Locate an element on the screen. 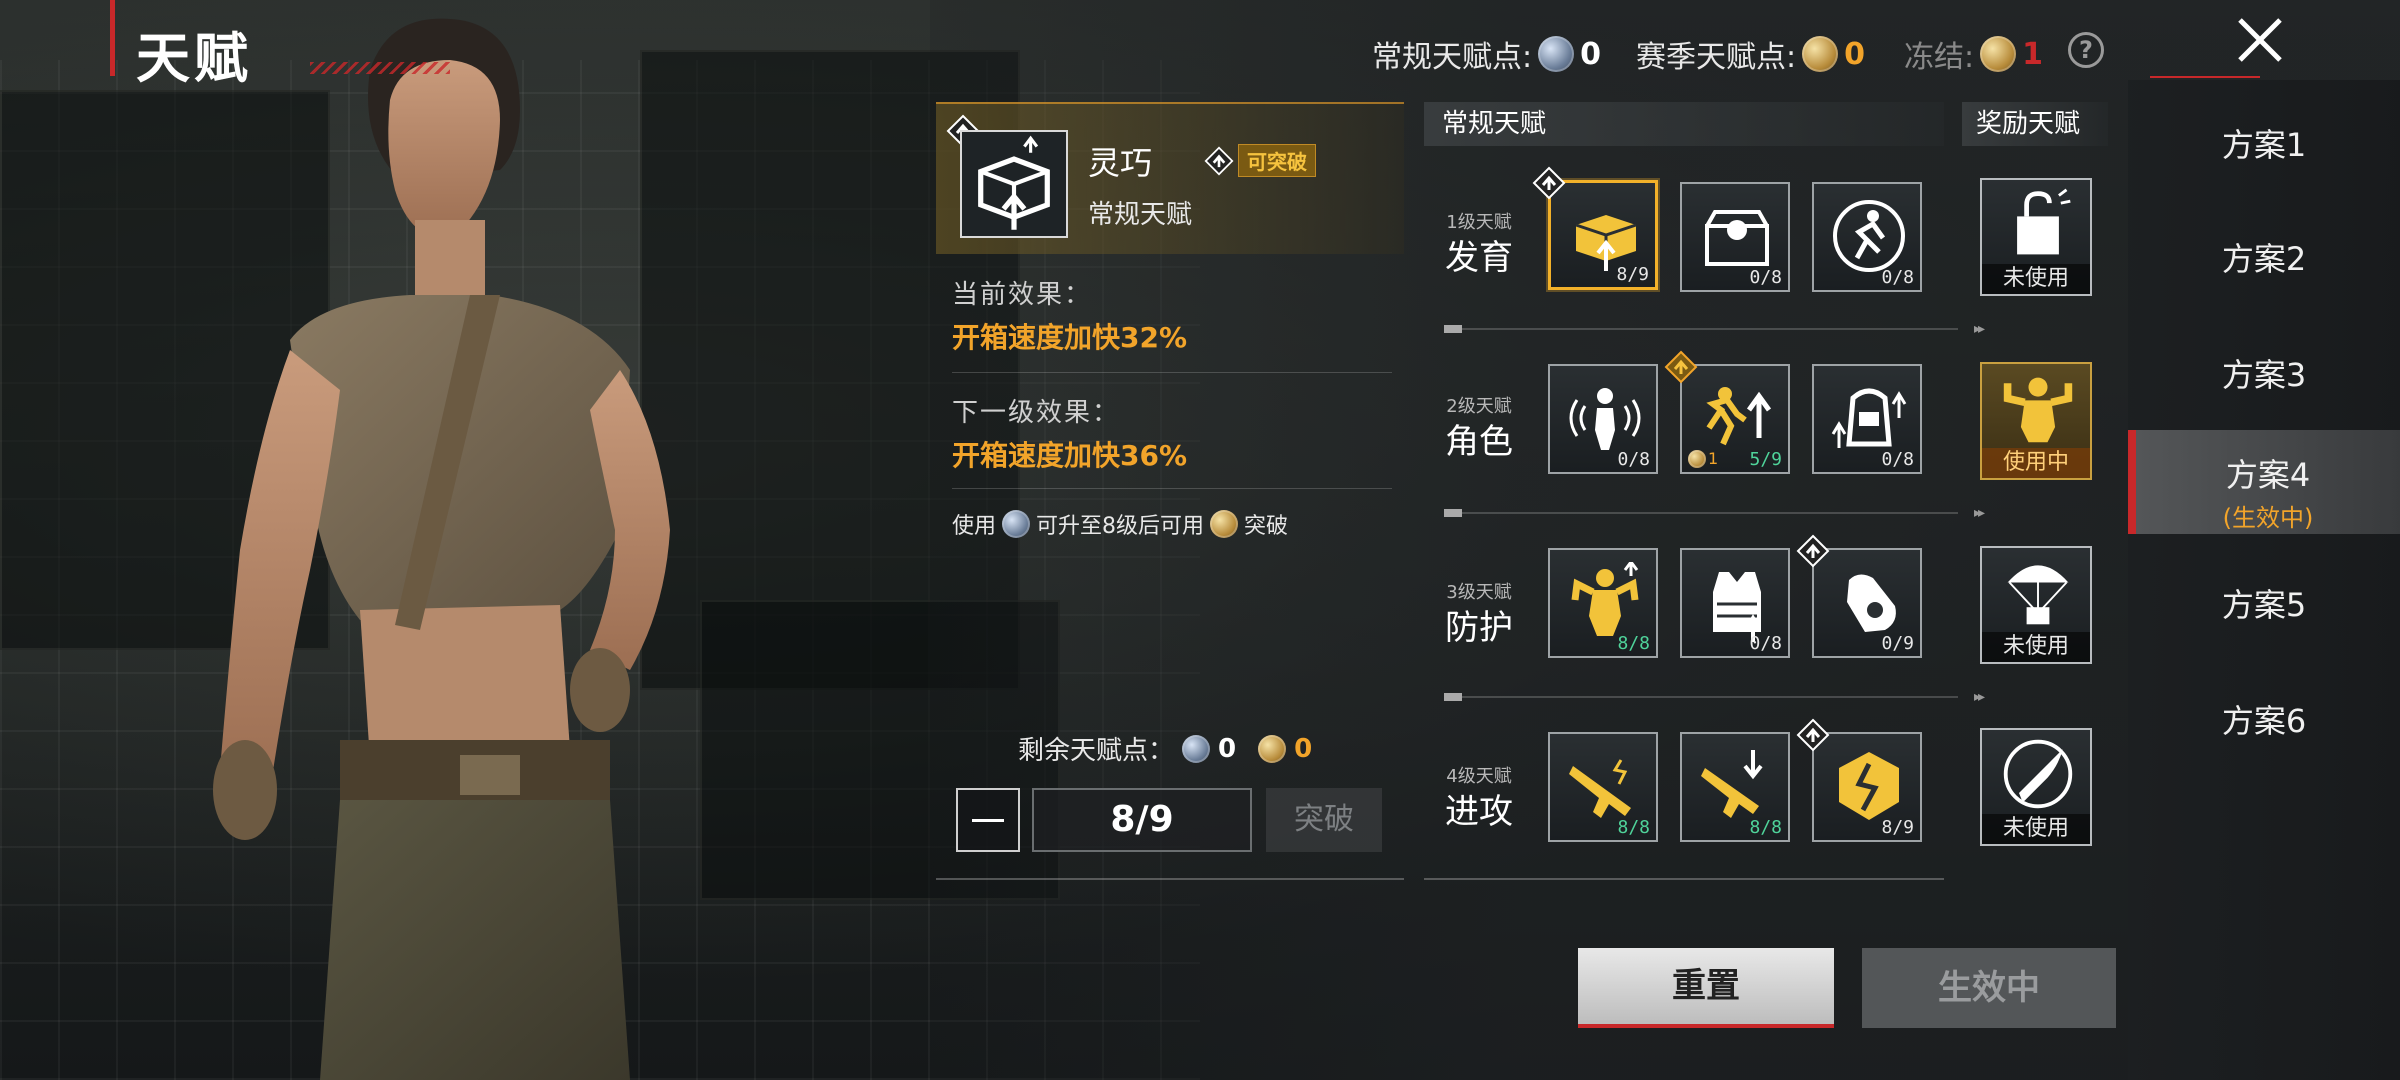 Image resolution: width=2400 pixels, height=1080 pixels. bullet-icon is located at coordinates (2038, 774).